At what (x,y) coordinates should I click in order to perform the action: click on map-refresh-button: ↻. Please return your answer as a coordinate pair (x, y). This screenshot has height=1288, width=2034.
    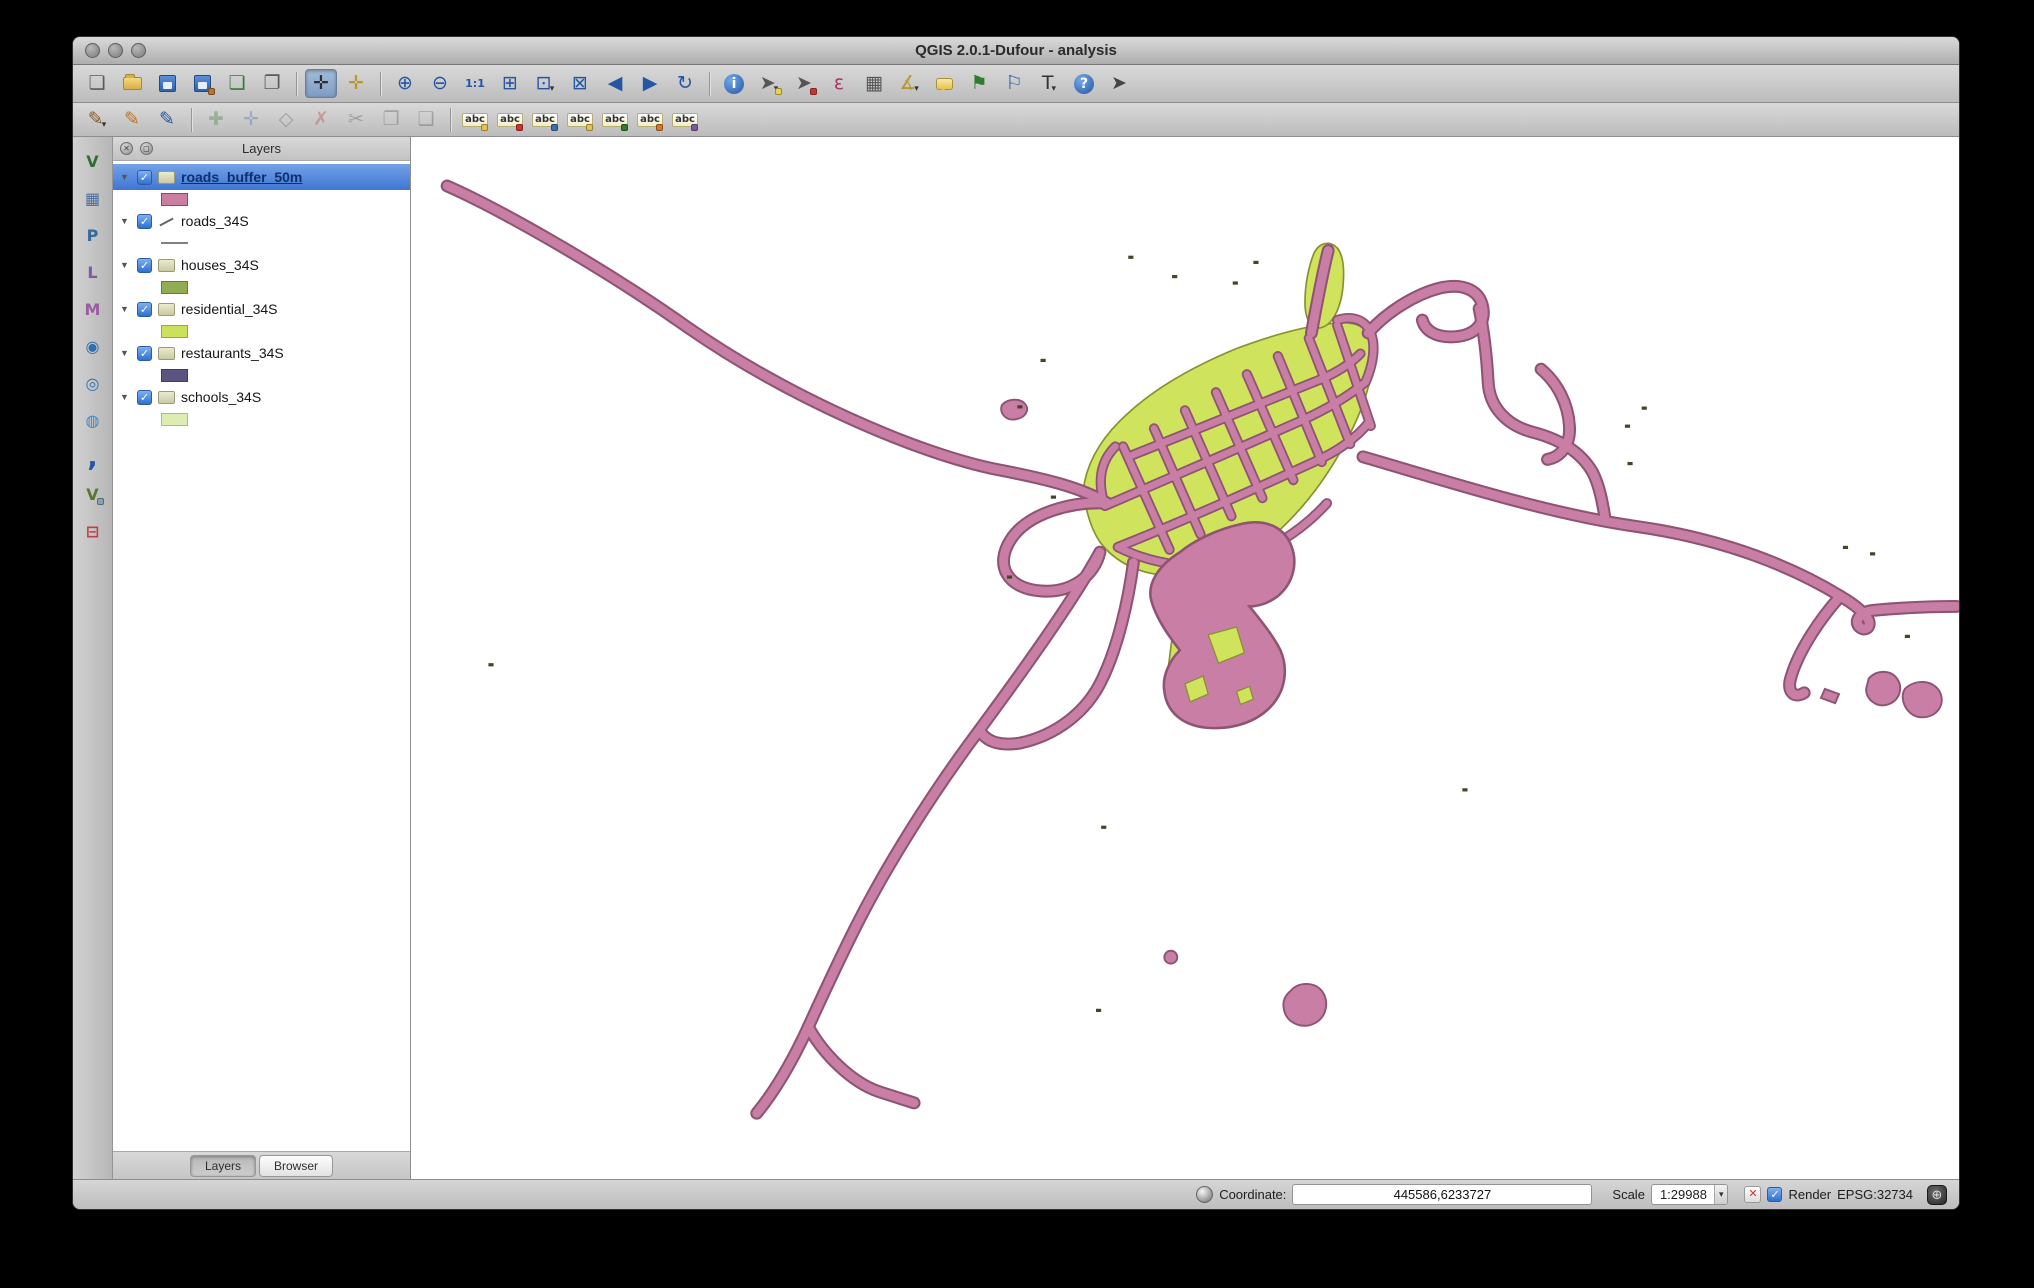
    Looking at the image, I should click on (685, 83).